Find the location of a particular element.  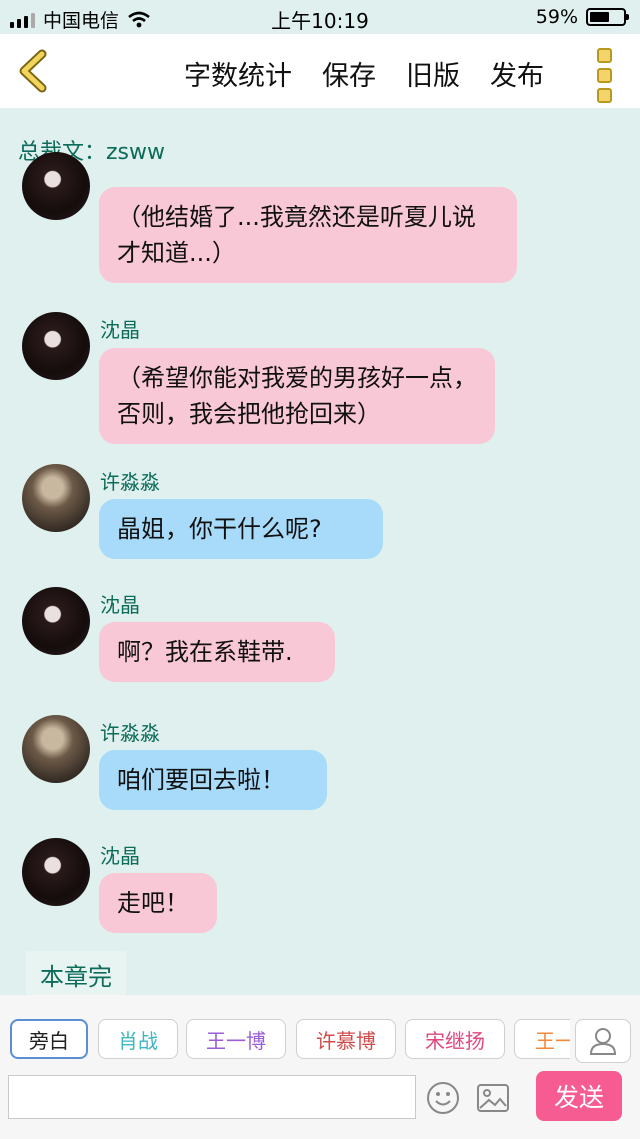

chat-bubble: 晶姐，你干什么呢? is located at coordinates (241, 529).